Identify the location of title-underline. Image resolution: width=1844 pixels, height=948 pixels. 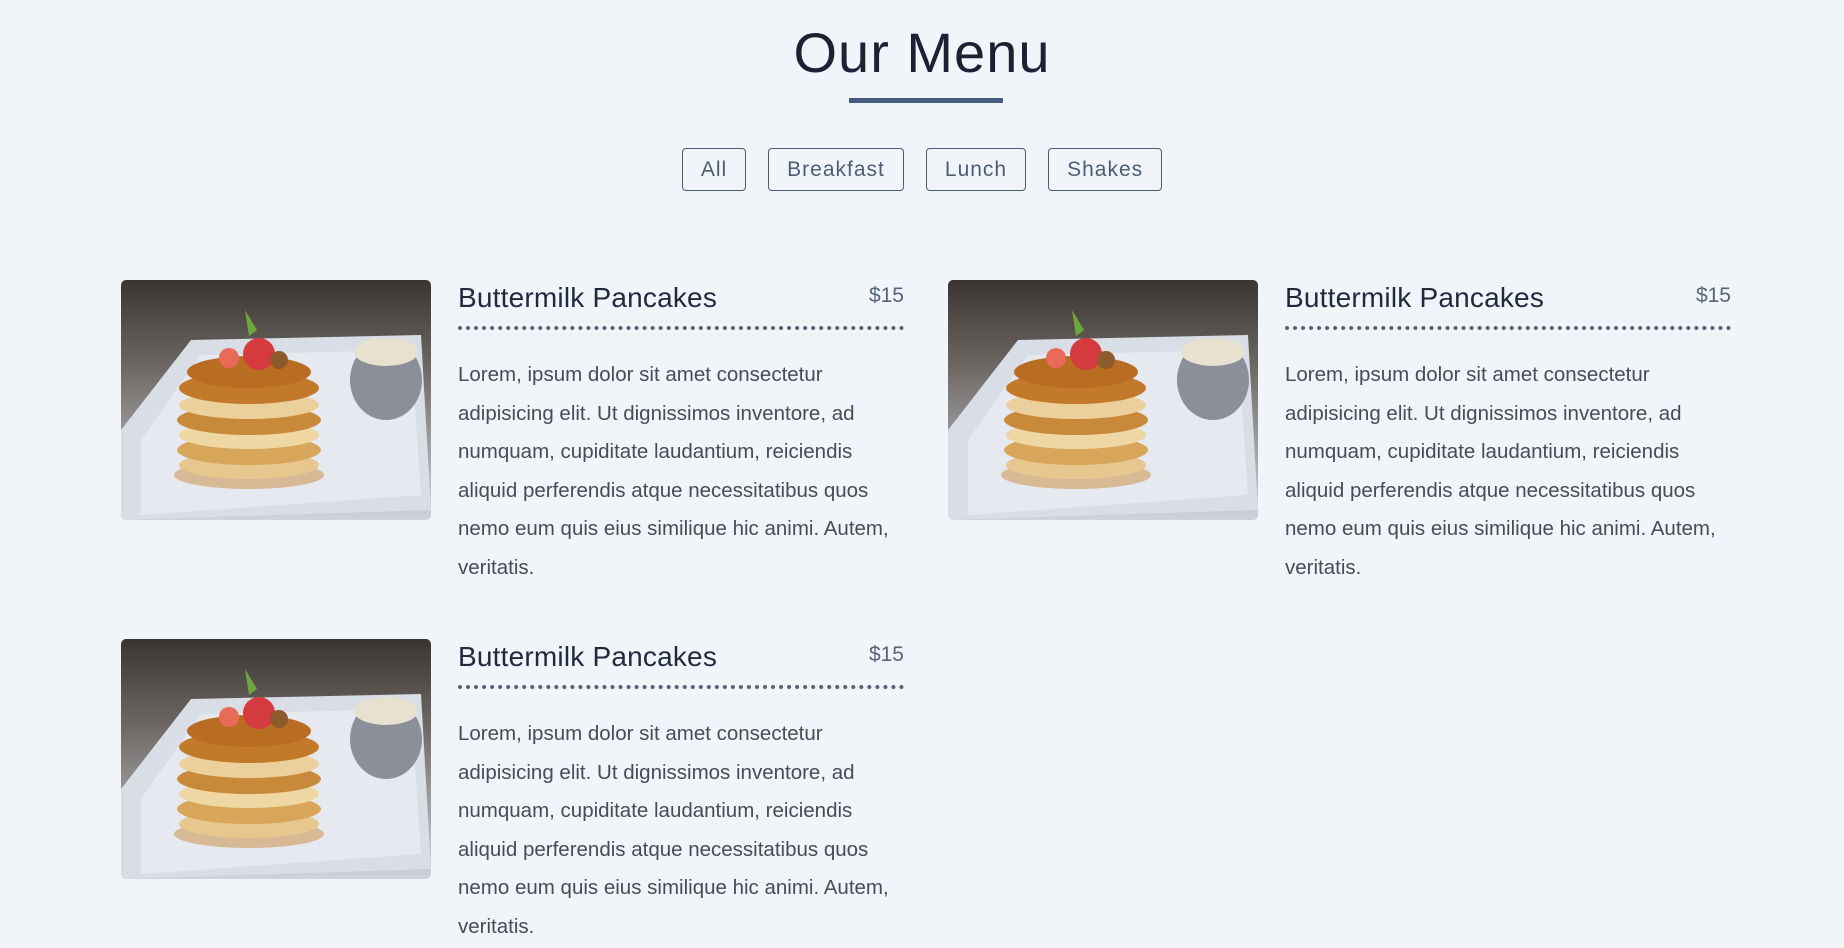
(926, 100).